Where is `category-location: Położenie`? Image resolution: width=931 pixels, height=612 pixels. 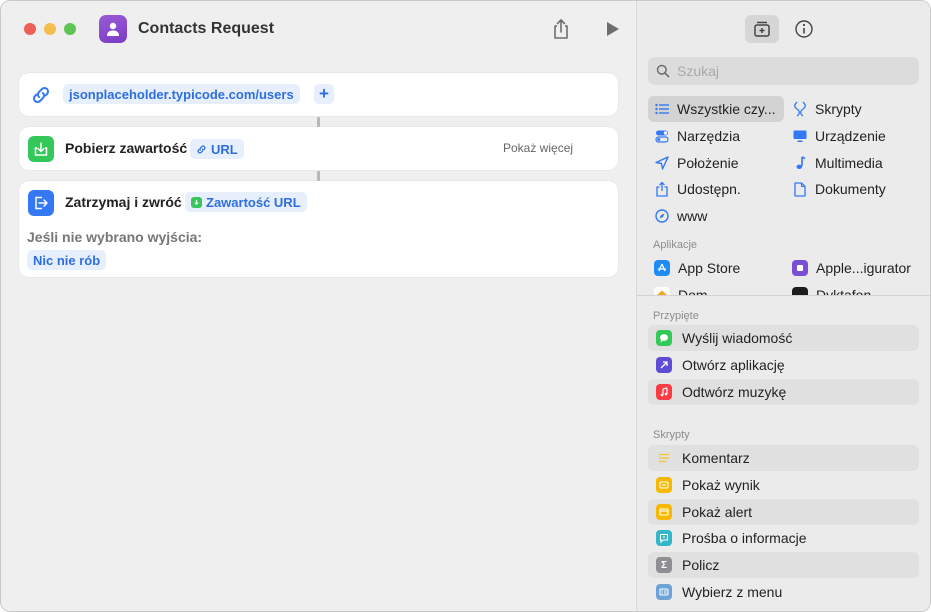 category-location: Położenie is located at coordinates (693, 163).